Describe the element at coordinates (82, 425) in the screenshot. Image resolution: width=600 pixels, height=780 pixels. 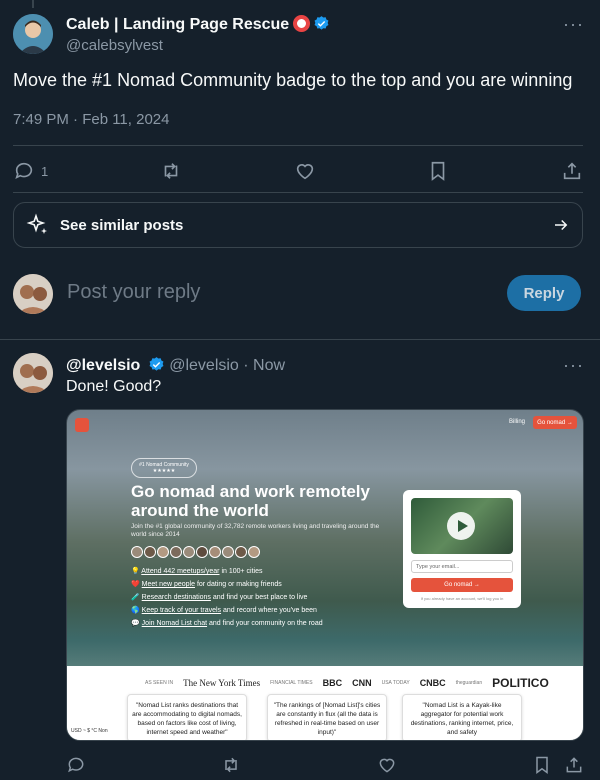
I see `nomad-logo-icon` at that location.